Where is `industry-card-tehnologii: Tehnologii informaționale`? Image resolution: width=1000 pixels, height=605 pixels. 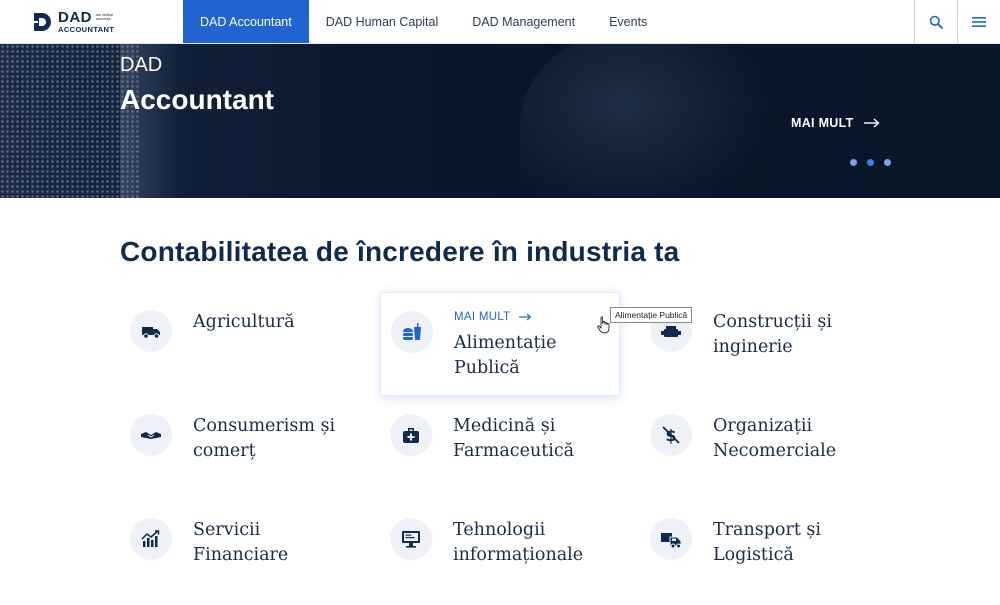 industry-card-tehnologii: Tehnologii informaționale is located at coordinates (500, 552).